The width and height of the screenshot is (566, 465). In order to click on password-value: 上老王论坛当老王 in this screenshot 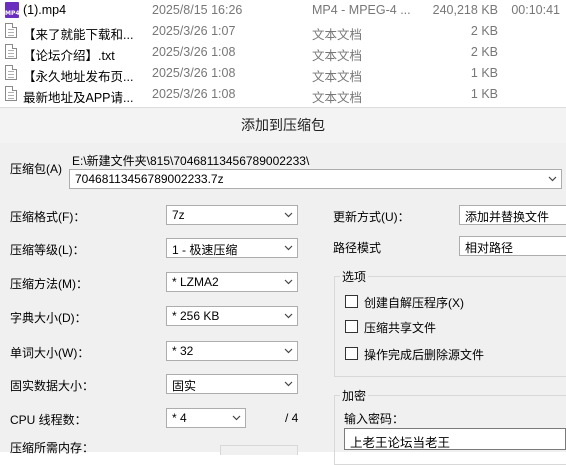, I will do `click(400, 443)`.